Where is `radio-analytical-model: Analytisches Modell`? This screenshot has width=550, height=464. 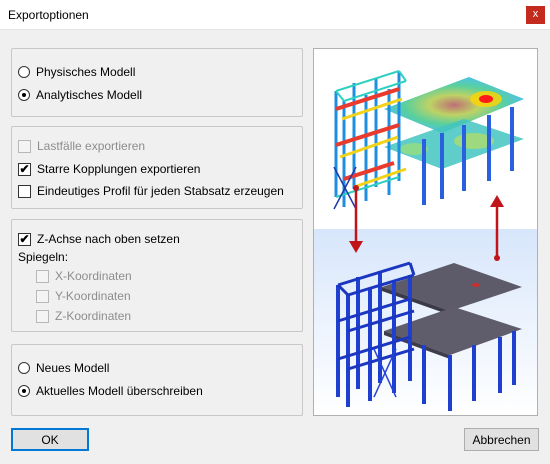 radio-analytical-model: Analytisches Modell is located at coordinates (80, 95).